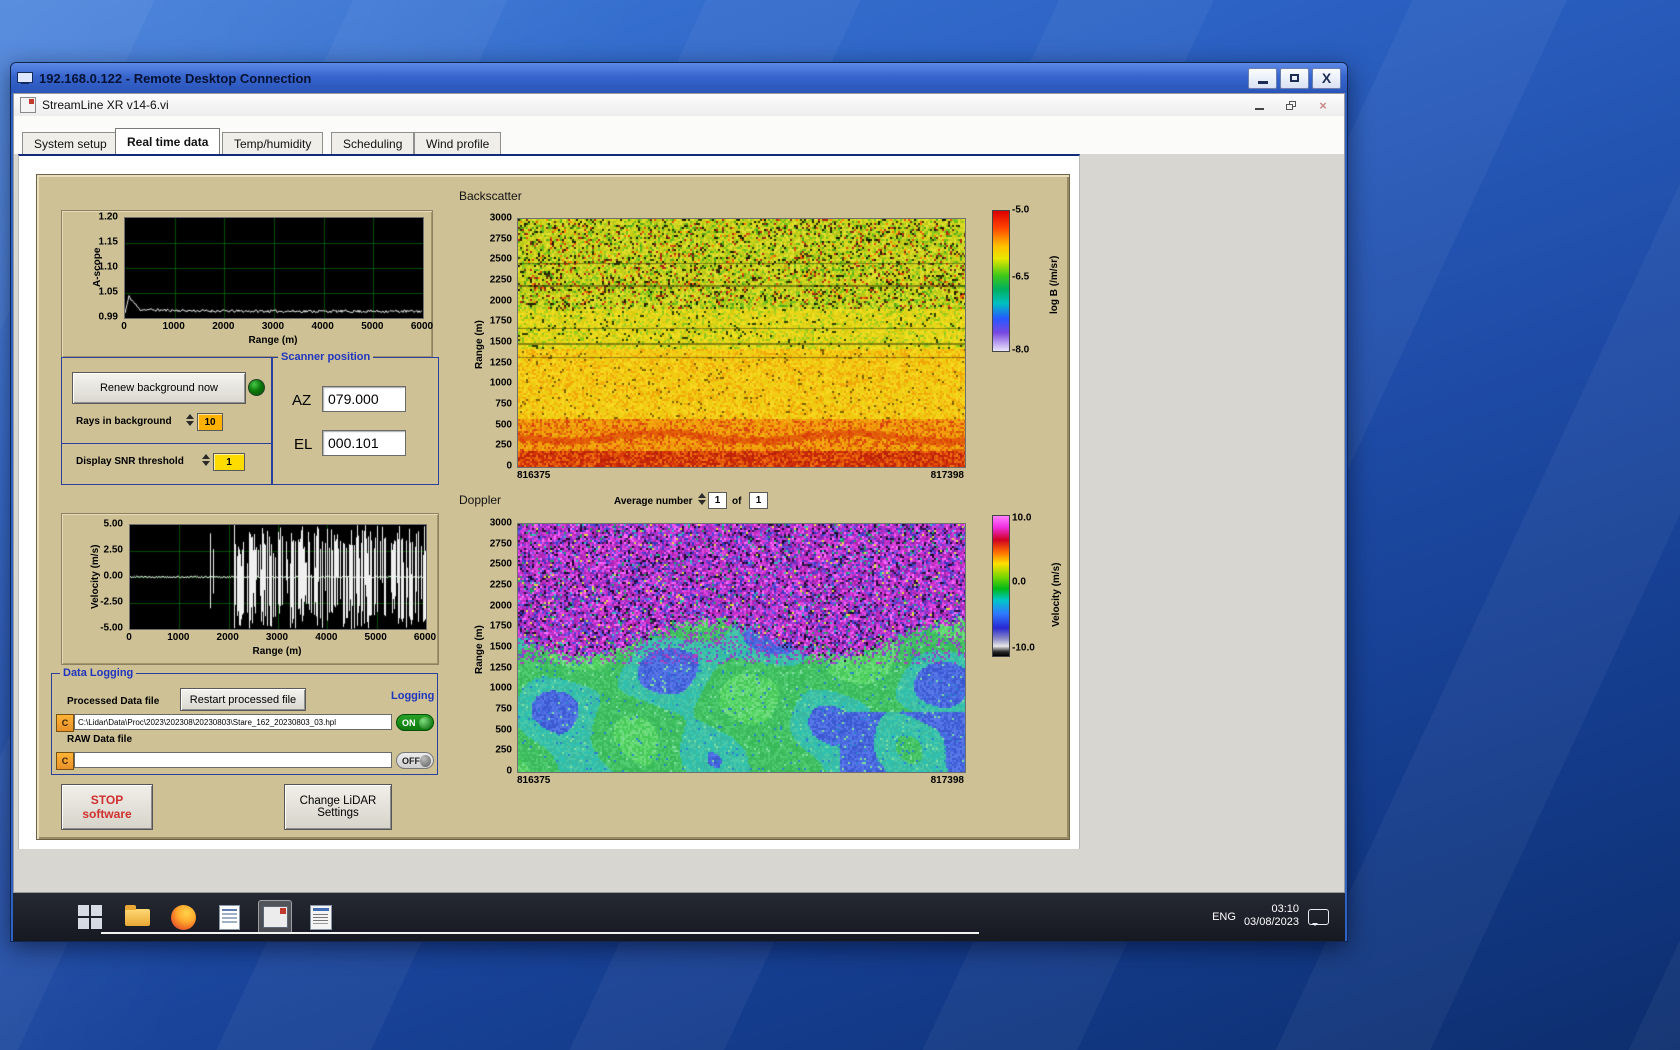 Image resolution: width=1680 pixels, height=1050 pixels. What do you see at coordinates (373, 143) in the screenshot?
I see `tab-scheduling: Scheduling` at bounding box center [373, 143].